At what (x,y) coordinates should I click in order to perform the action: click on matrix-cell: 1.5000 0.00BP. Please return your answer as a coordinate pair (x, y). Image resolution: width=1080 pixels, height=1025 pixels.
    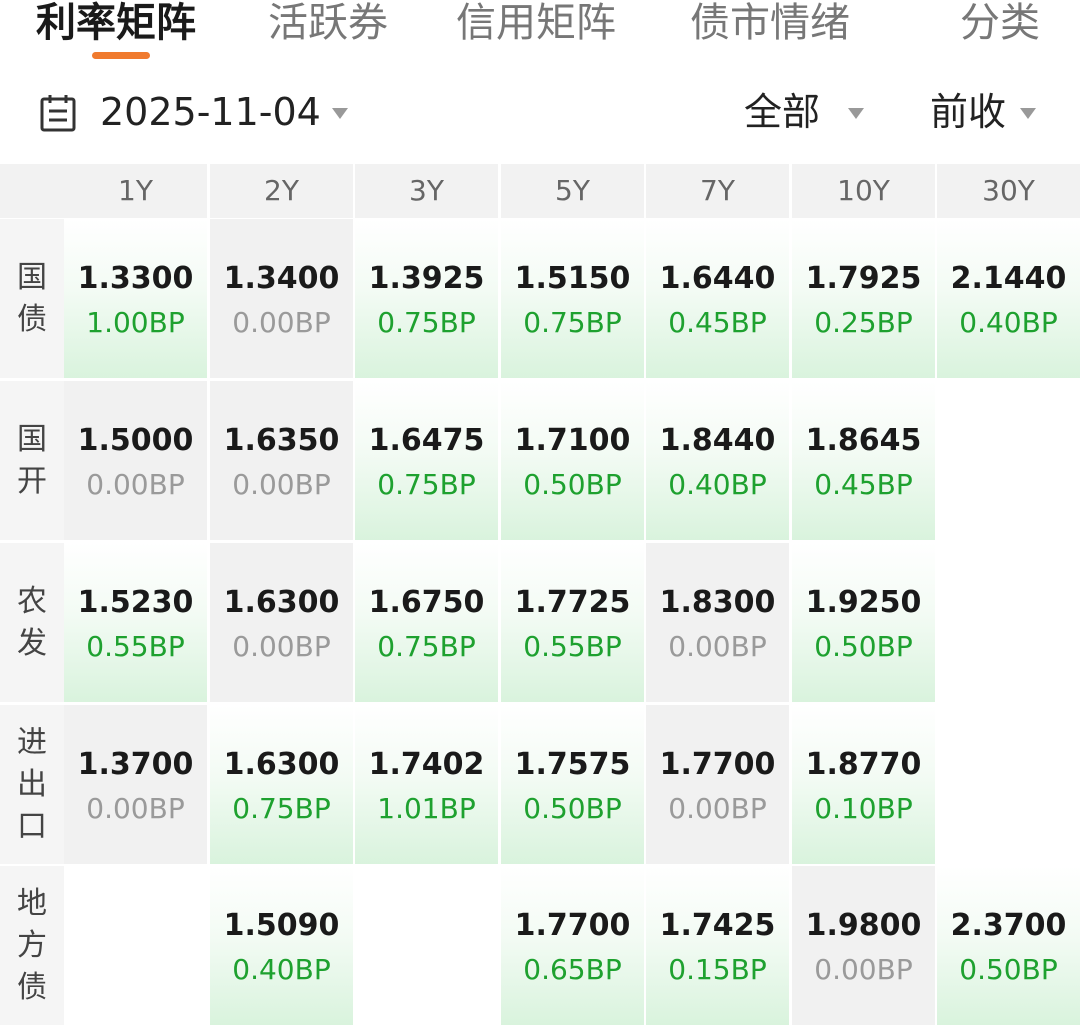
    Looking at the image, I should click on (135, 460).